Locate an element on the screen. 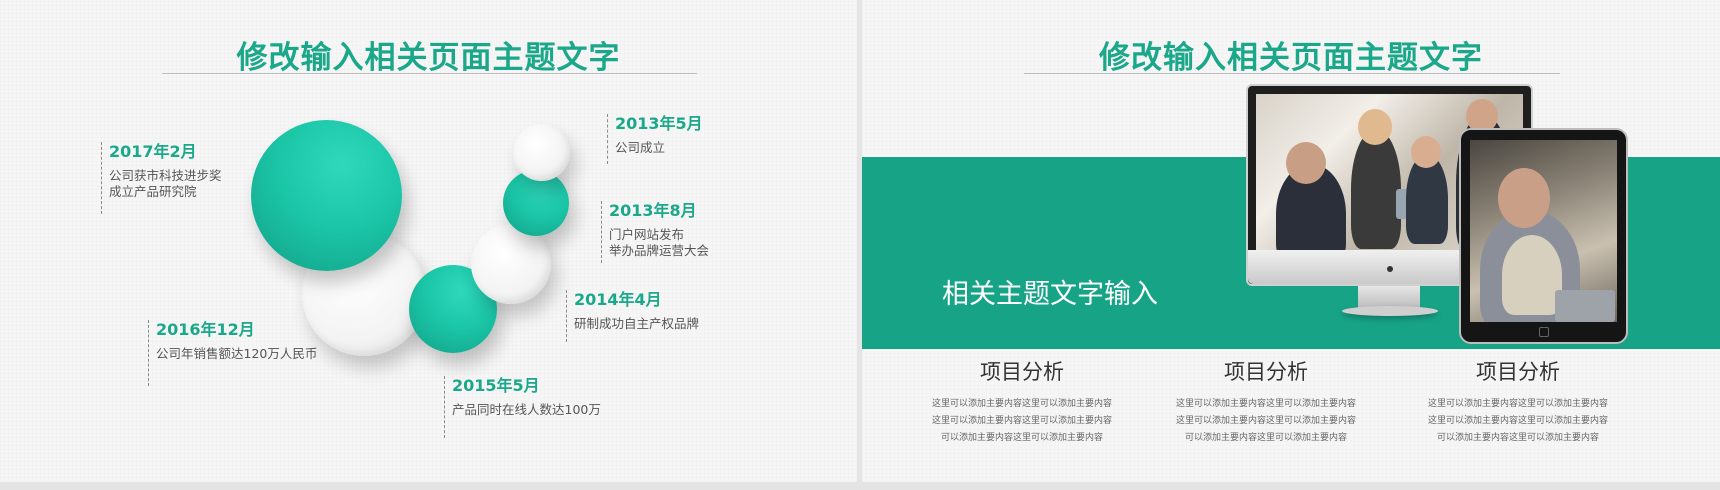  timeline-date: 2015年5月 is located at coordinates (496, 385).